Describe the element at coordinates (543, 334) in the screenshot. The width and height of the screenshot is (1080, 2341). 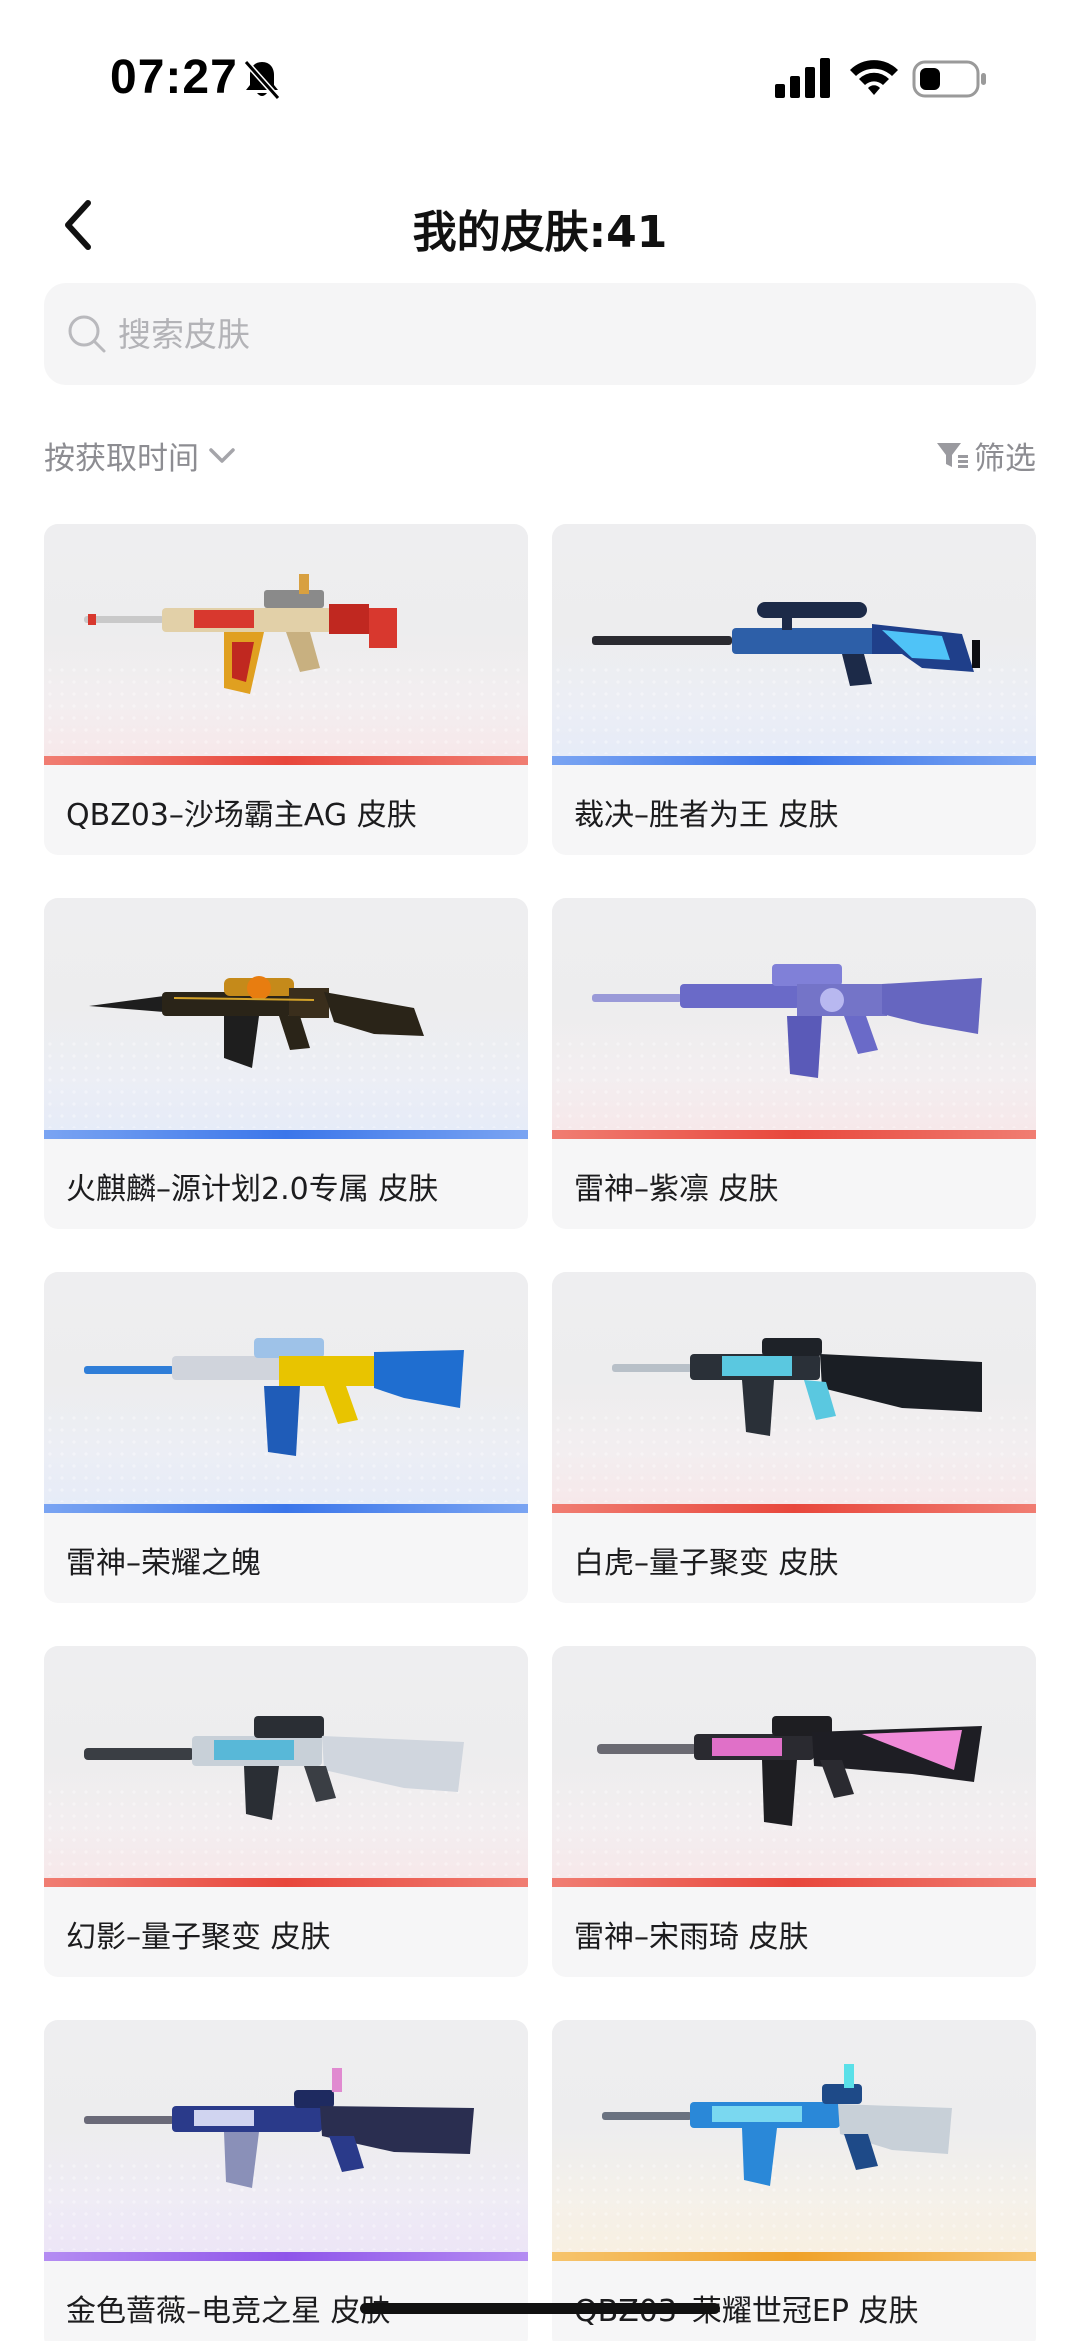
I see `search-input` at that location.